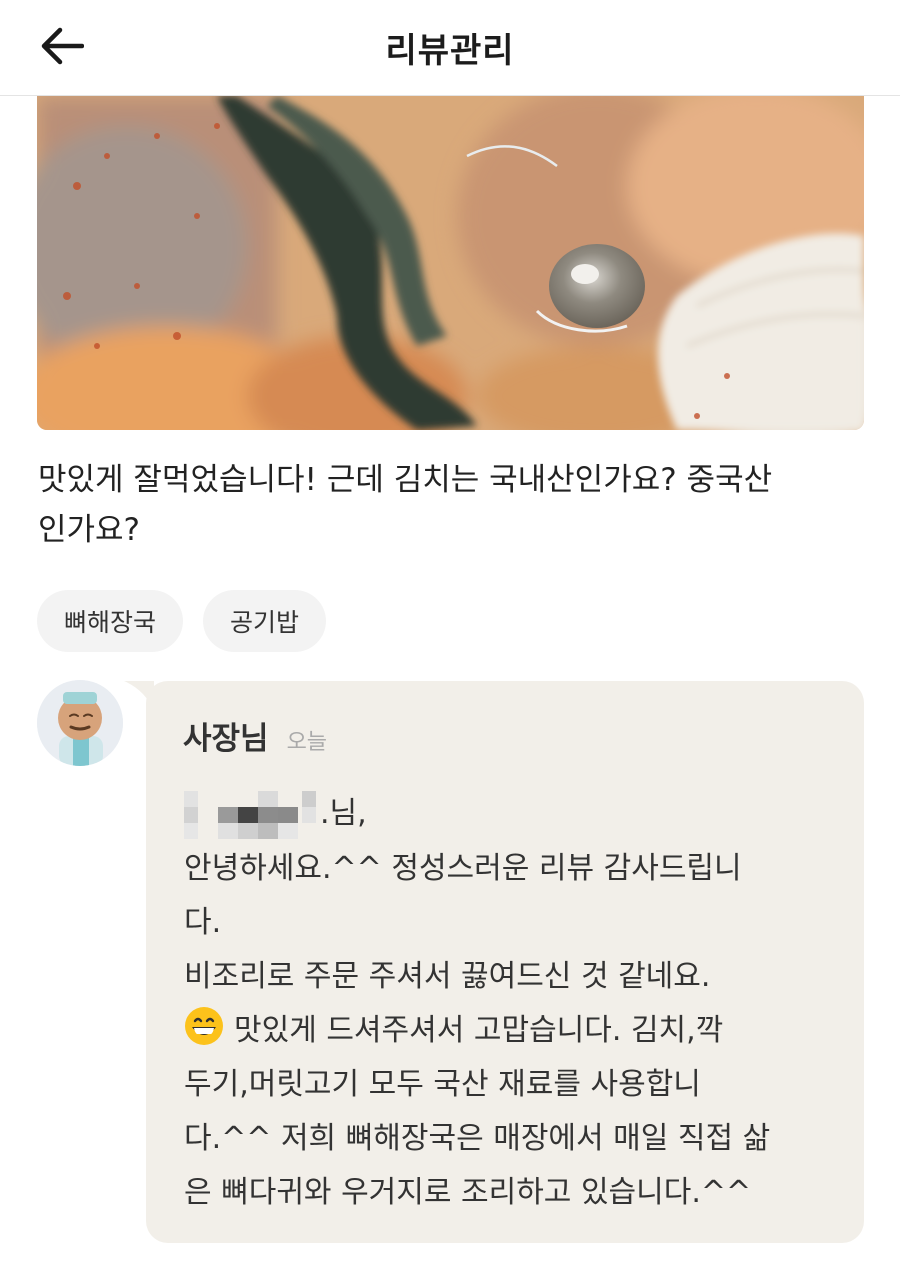  I want to click on reply-line-with-emoji: 맛있게 드셔주셔서 고맙습니다. 김치,깍, so click(514, 1031).